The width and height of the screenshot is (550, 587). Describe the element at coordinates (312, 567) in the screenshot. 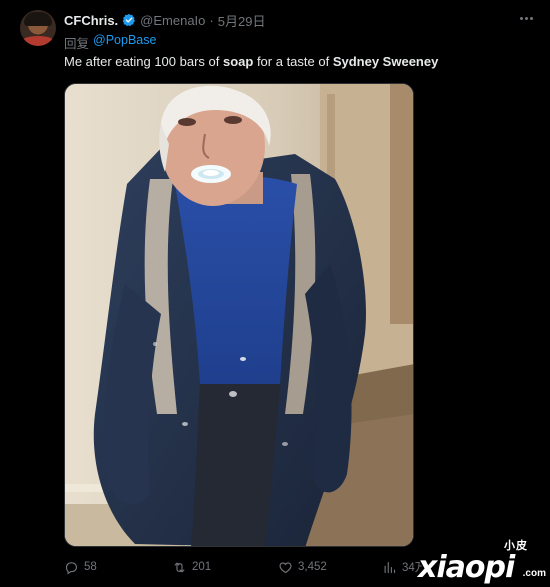

I see `like-count: 3,452` at that location.